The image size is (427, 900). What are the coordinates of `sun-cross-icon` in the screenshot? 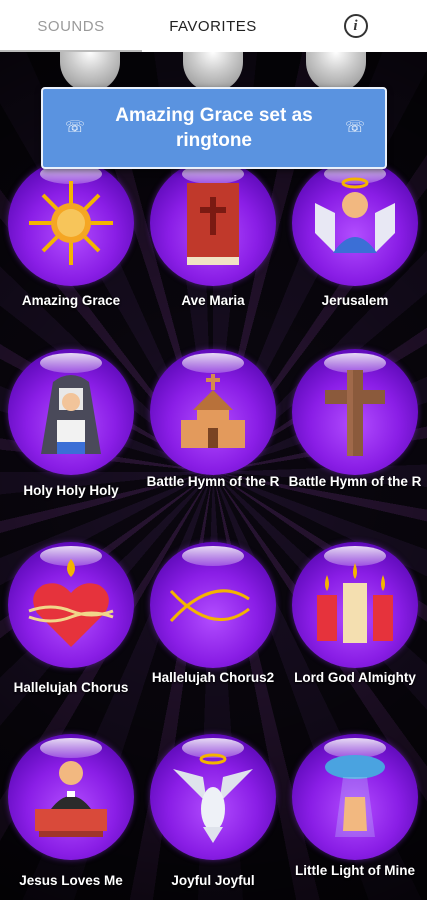 It's located at (71, 223).